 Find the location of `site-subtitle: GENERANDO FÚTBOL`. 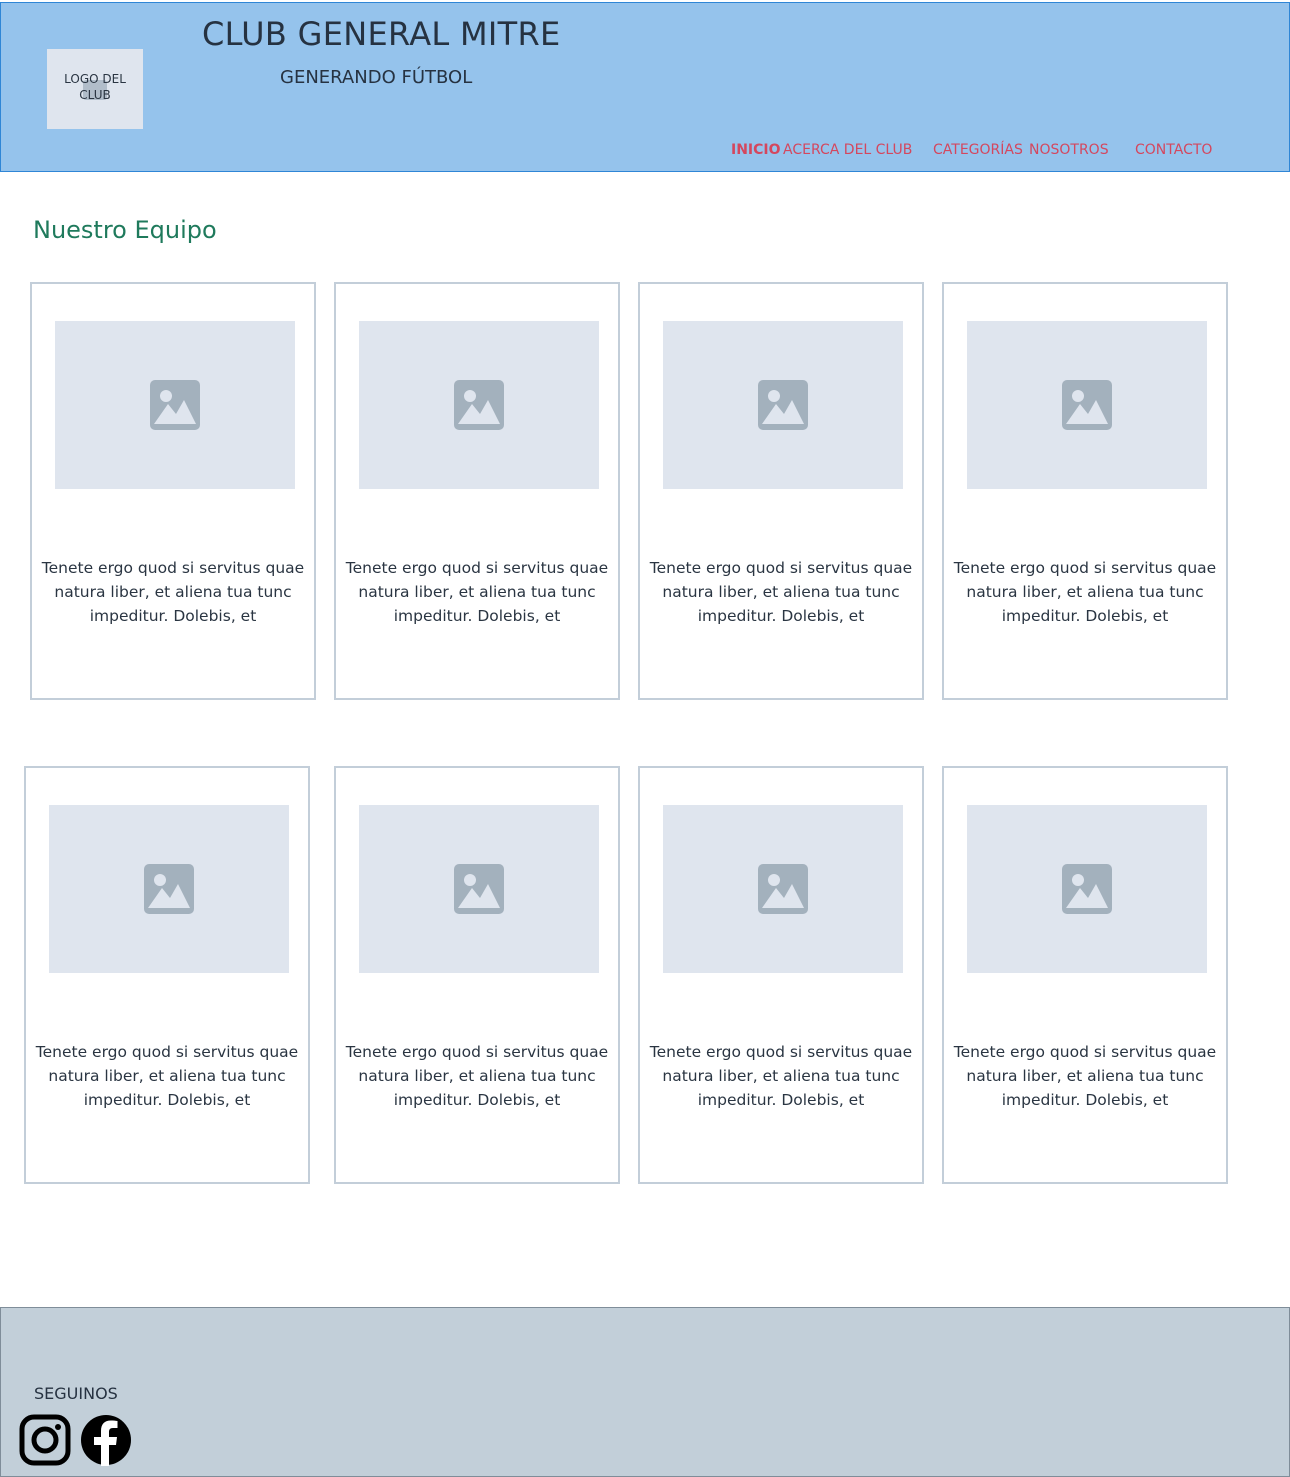

site-subtitle: GENERANDO FÚTBOL is located at coordinates (376, 77).